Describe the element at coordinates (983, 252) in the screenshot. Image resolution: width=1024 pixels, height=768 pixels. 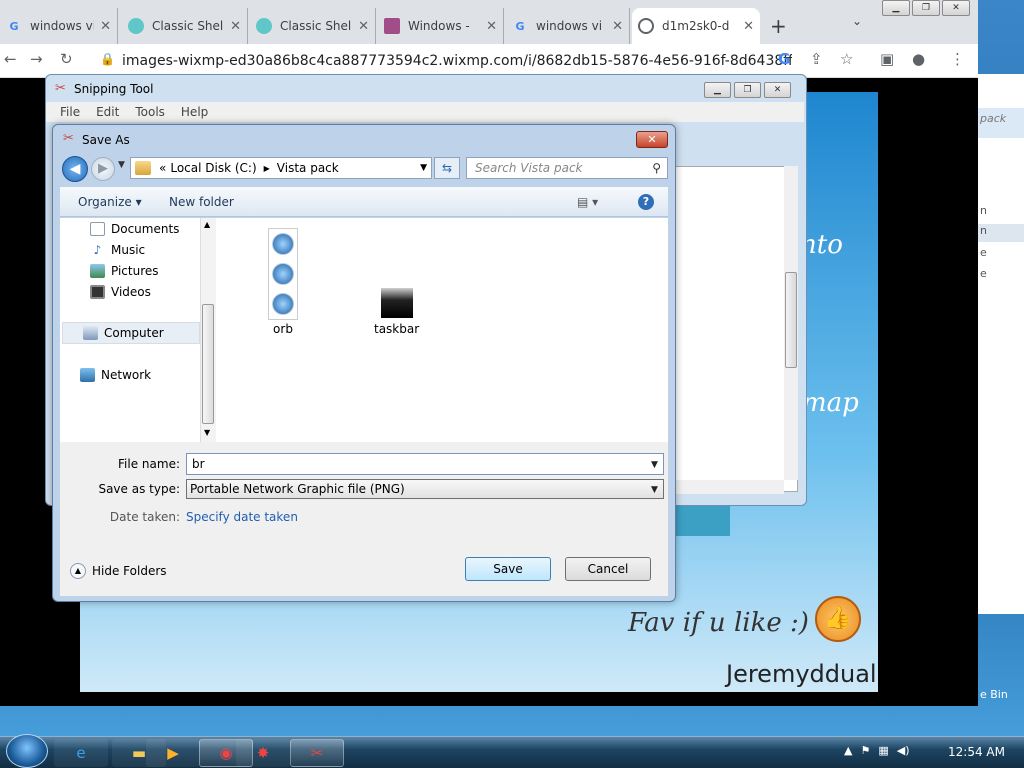
I see `sliver-item: e` at that location.